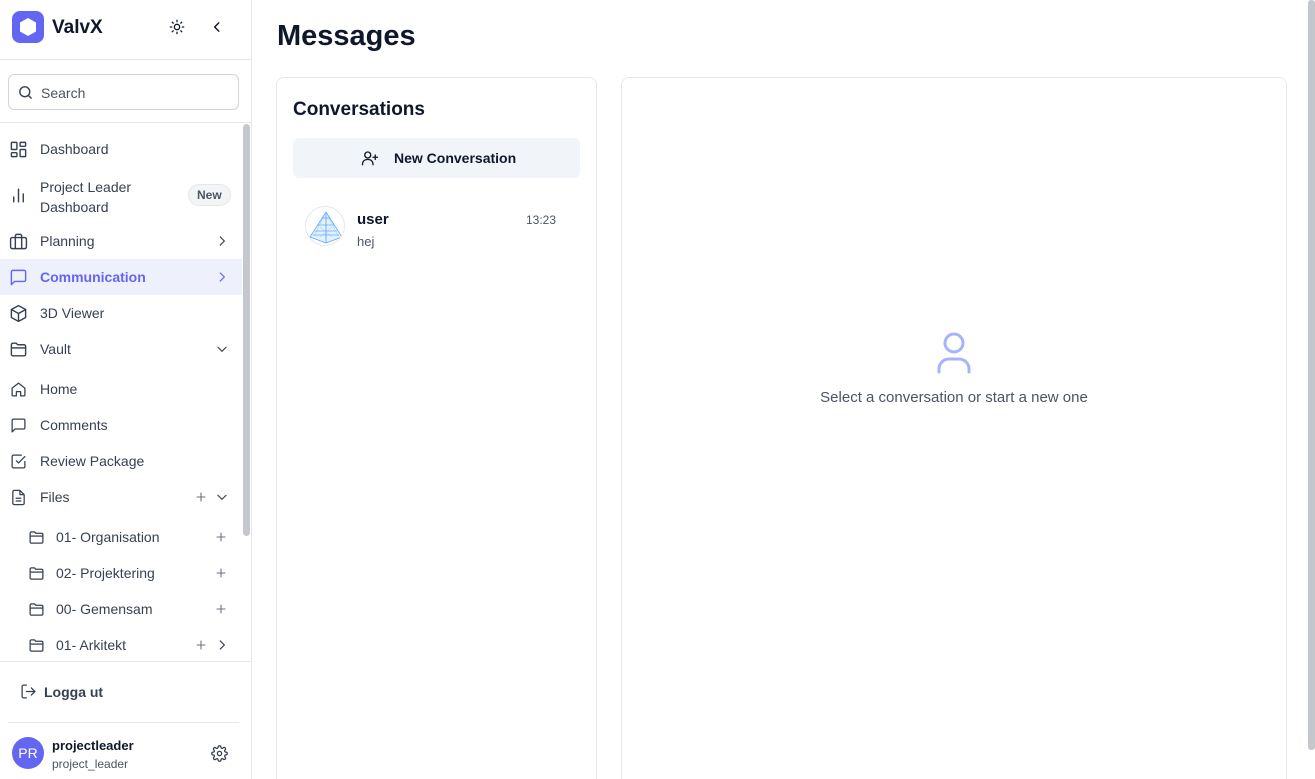 This screenshot has height=779, width=1315. I want to click on nav-item-planning: Planning, so click(121, 241).